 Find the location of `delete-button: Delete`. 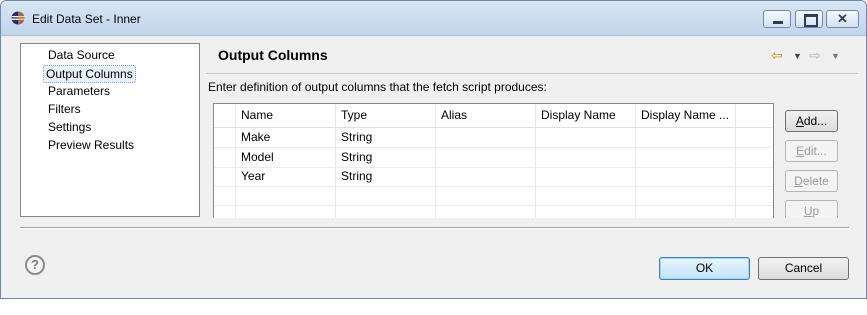

delete-button: Delete is located at coordinates (811, 181).